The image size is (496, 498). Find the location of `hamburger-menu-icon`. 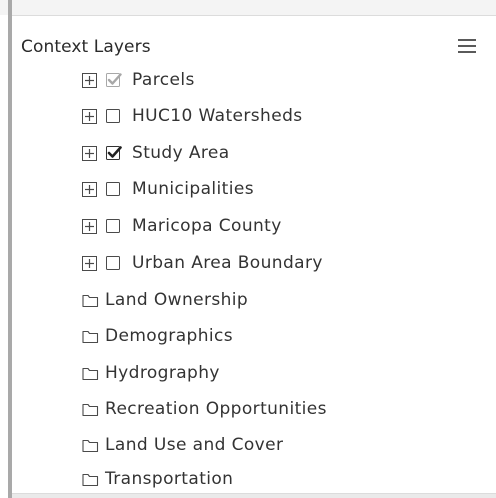

hamburger-menu-icon is located at coordinates (467, 47).